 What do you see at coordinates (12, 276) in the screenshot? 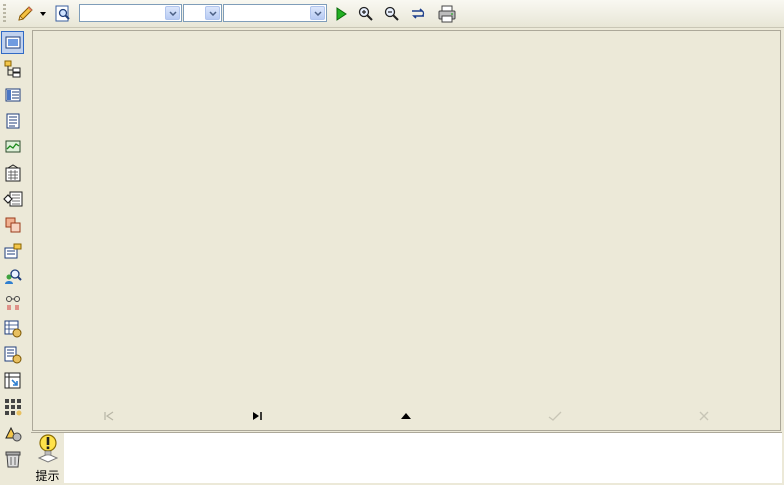
I see `search-users-icon` at bounding box center [12, 276].